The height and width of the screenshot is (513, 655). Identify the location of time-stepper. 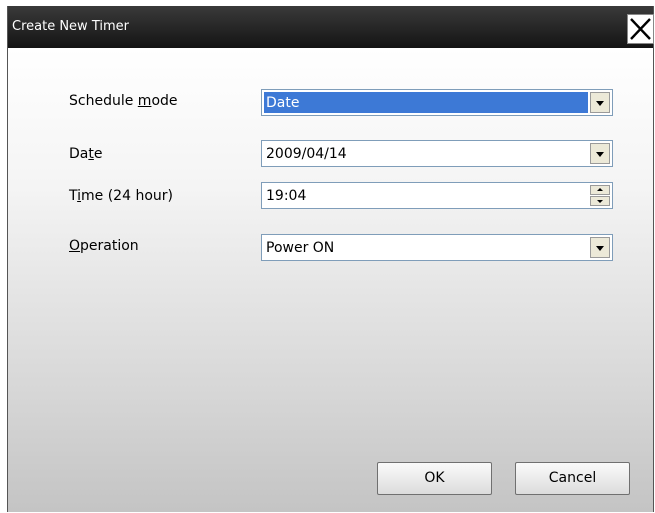
(600, 195).